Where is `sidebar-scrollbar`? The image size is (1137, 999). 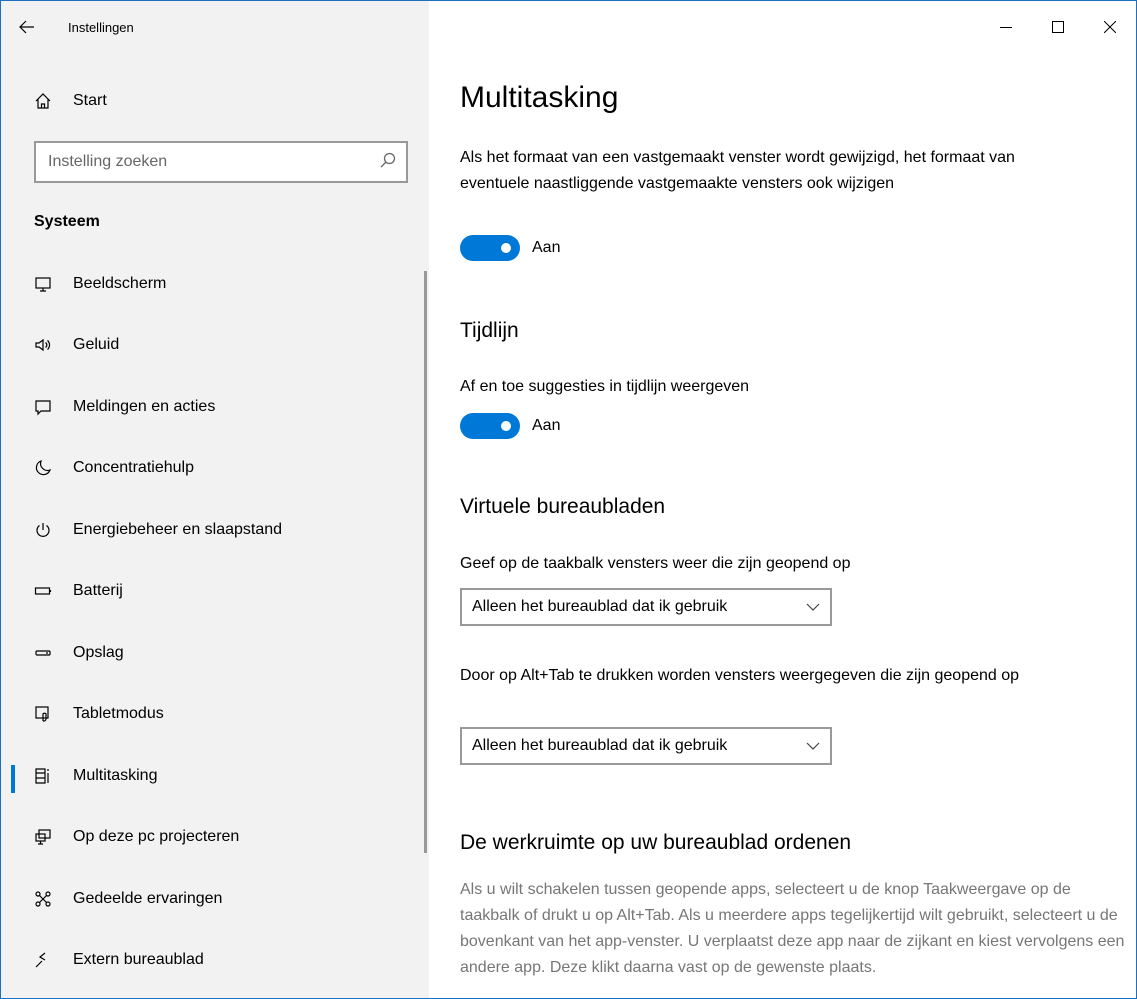
sidebar-scrollbar is located at coordinates (425, 562).